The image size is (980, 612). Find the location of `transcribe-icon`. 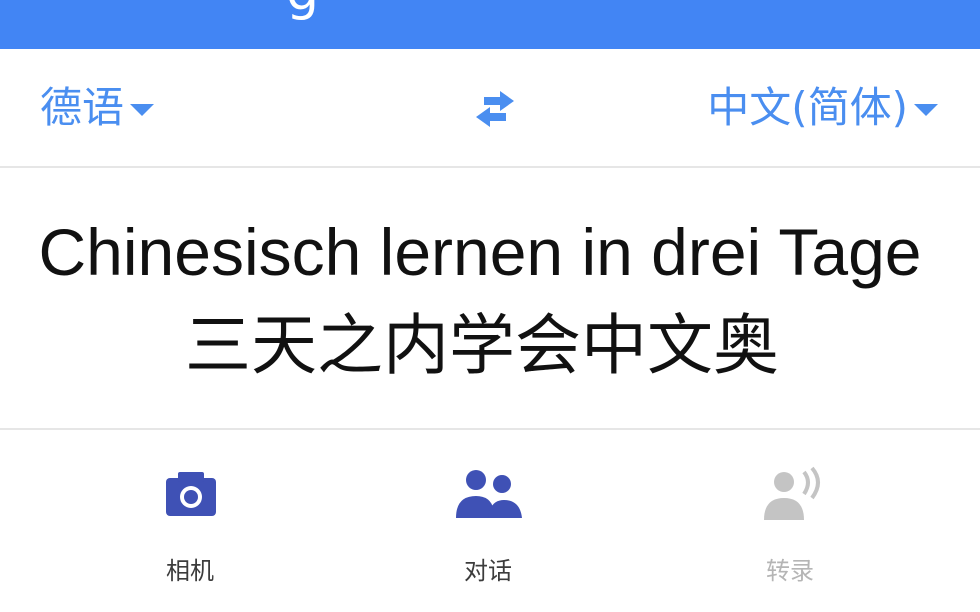

transcribe-icon is located at coordinates (792, 493).